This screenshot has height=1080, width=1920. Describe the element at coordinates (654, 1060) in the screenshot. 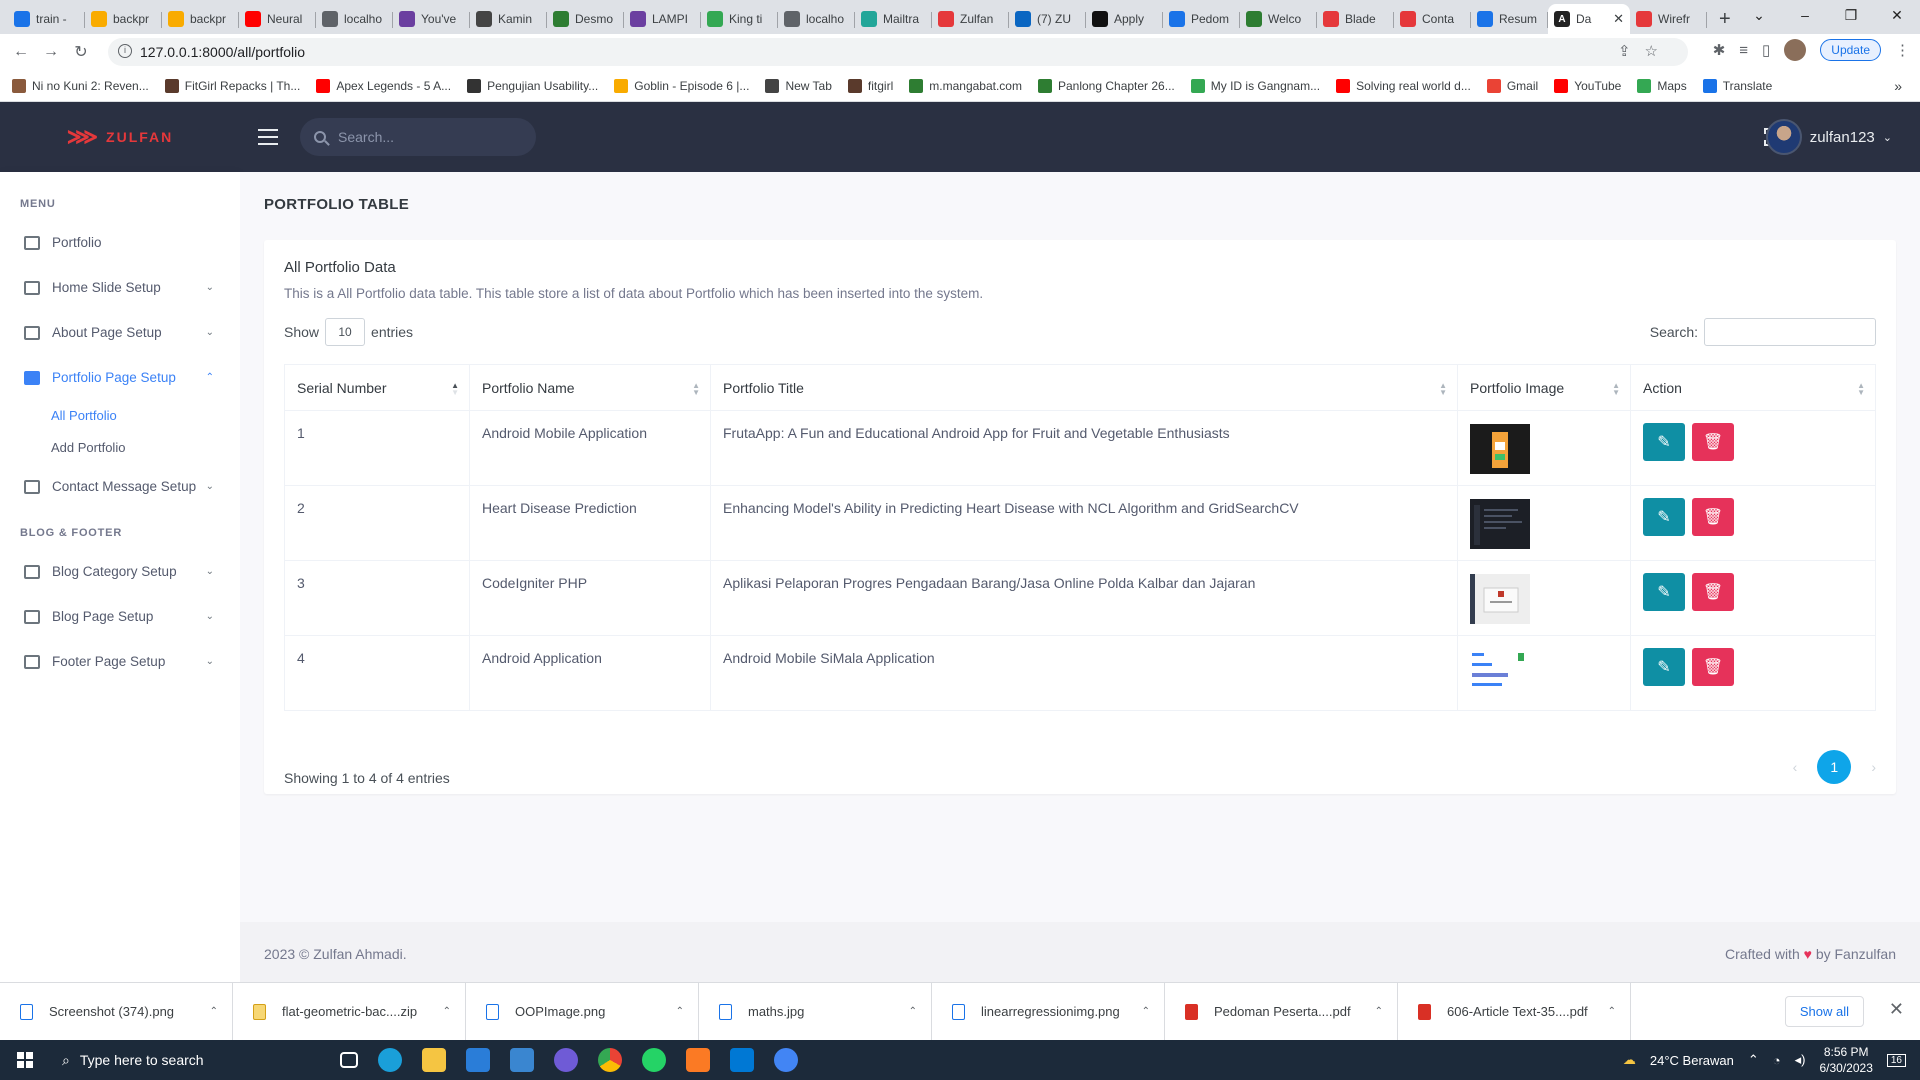

I see `whatsapp-icon` at that location.